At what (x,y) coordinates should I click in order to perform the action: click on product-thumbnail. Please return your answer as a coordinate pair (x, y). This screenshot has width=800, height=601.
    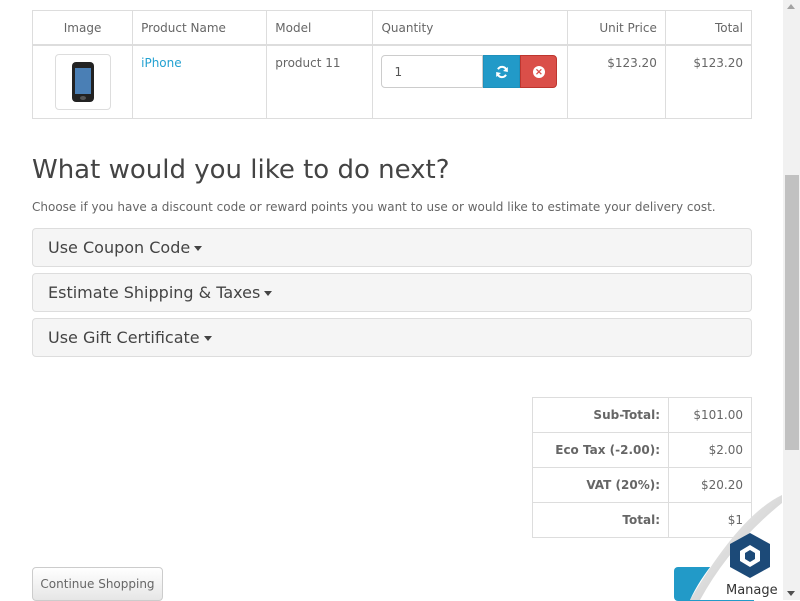
    Looking at the image, I should click on (82, 82).